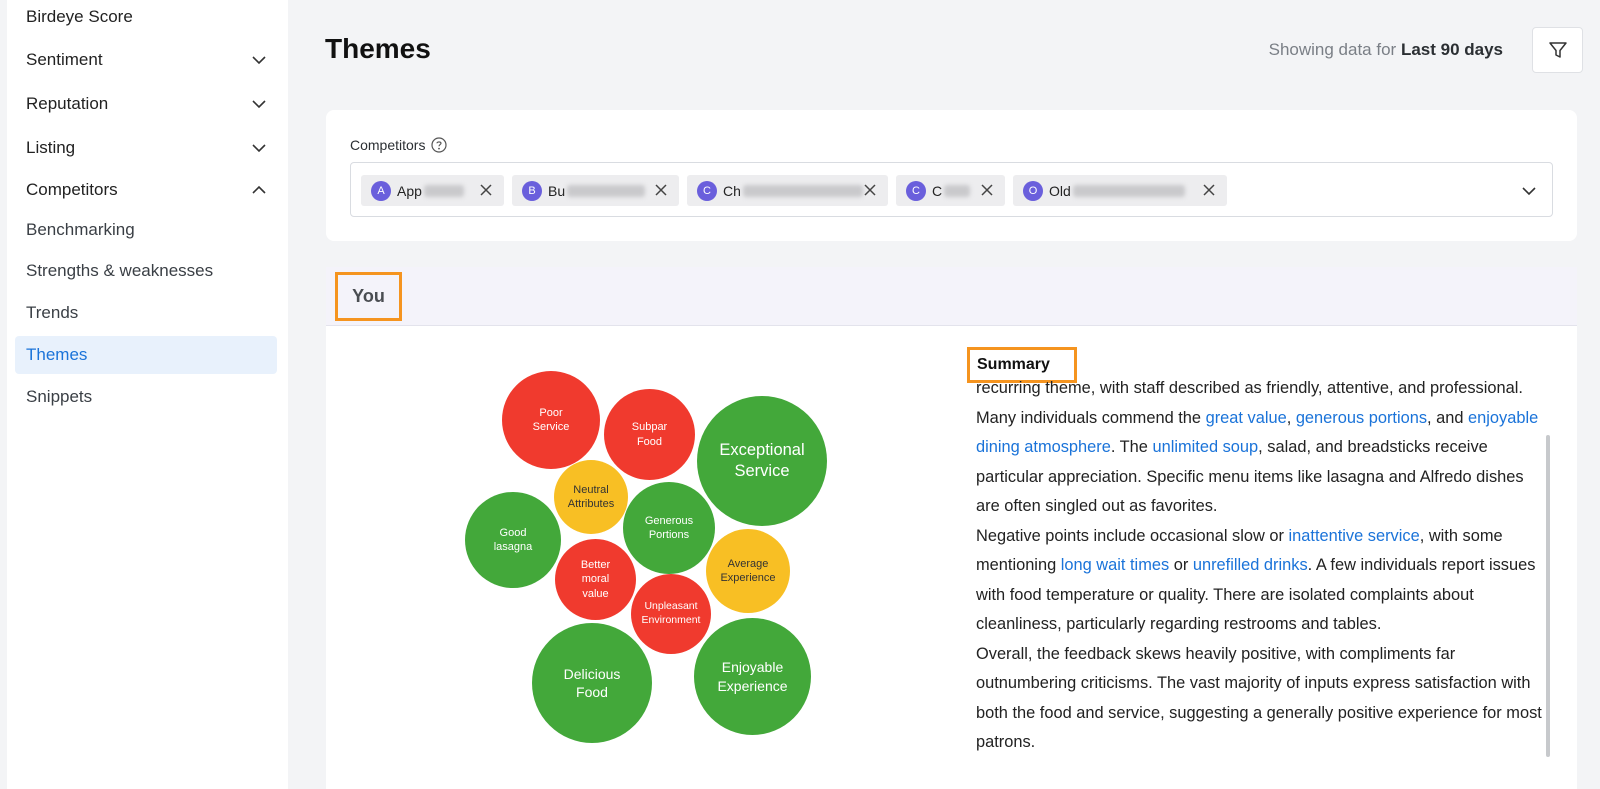 This screenshot has height=789, width=1600. Describe the element at coordinates (409, 190) in the screenshot. I see `chip-label: App` at that location.